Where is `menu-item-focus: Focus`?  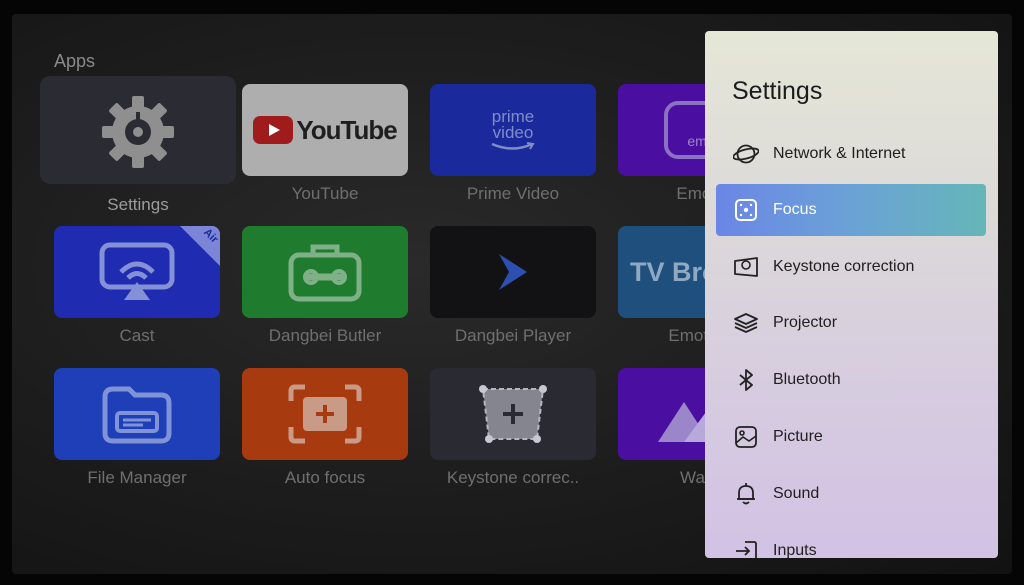 menu-item-focus: Focus is located at coordinates (851, 210).